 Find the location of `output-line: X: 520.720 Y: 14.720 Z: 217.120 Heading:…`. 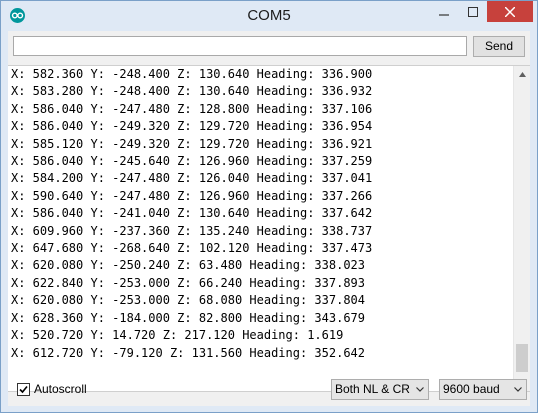

output-line: X: 520.720 Y: 14.720 Z: 217.120 Heading:… is located at coordinates (177, 335).